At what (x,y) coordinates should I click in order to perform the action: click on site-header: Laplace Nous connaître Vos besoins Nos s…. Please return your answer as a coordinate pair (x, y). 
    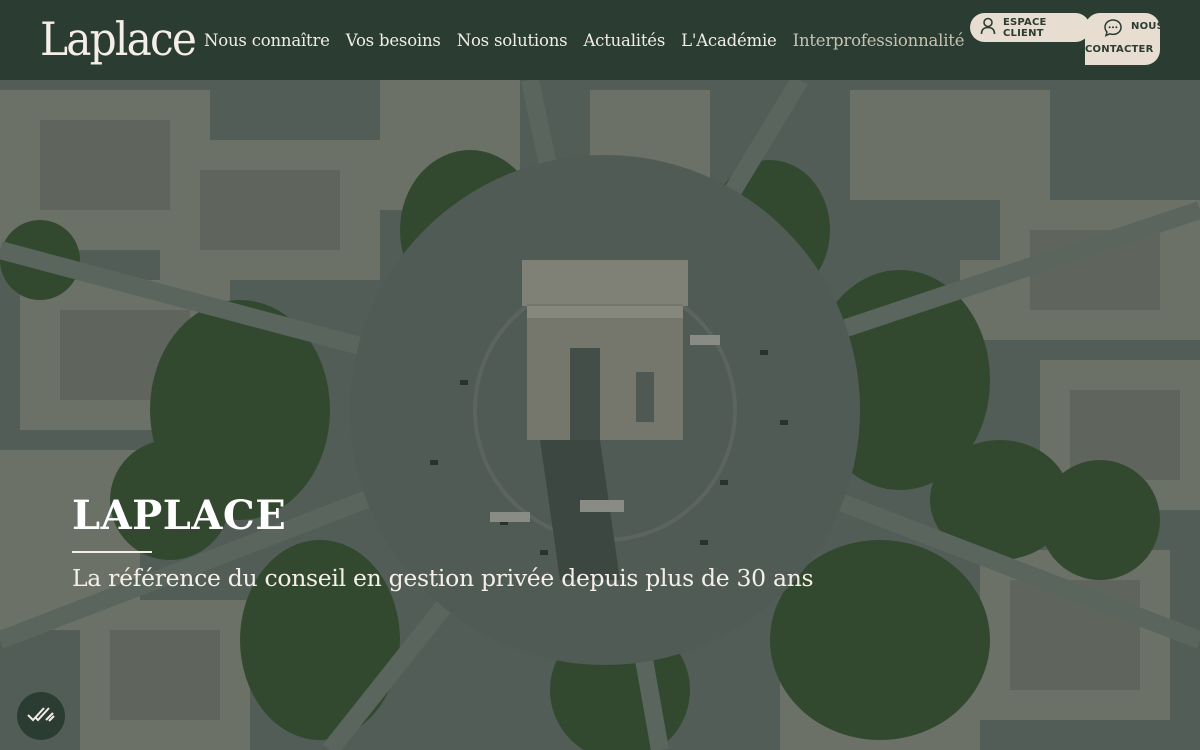
    Looking at the image, I should click on (600, 40).